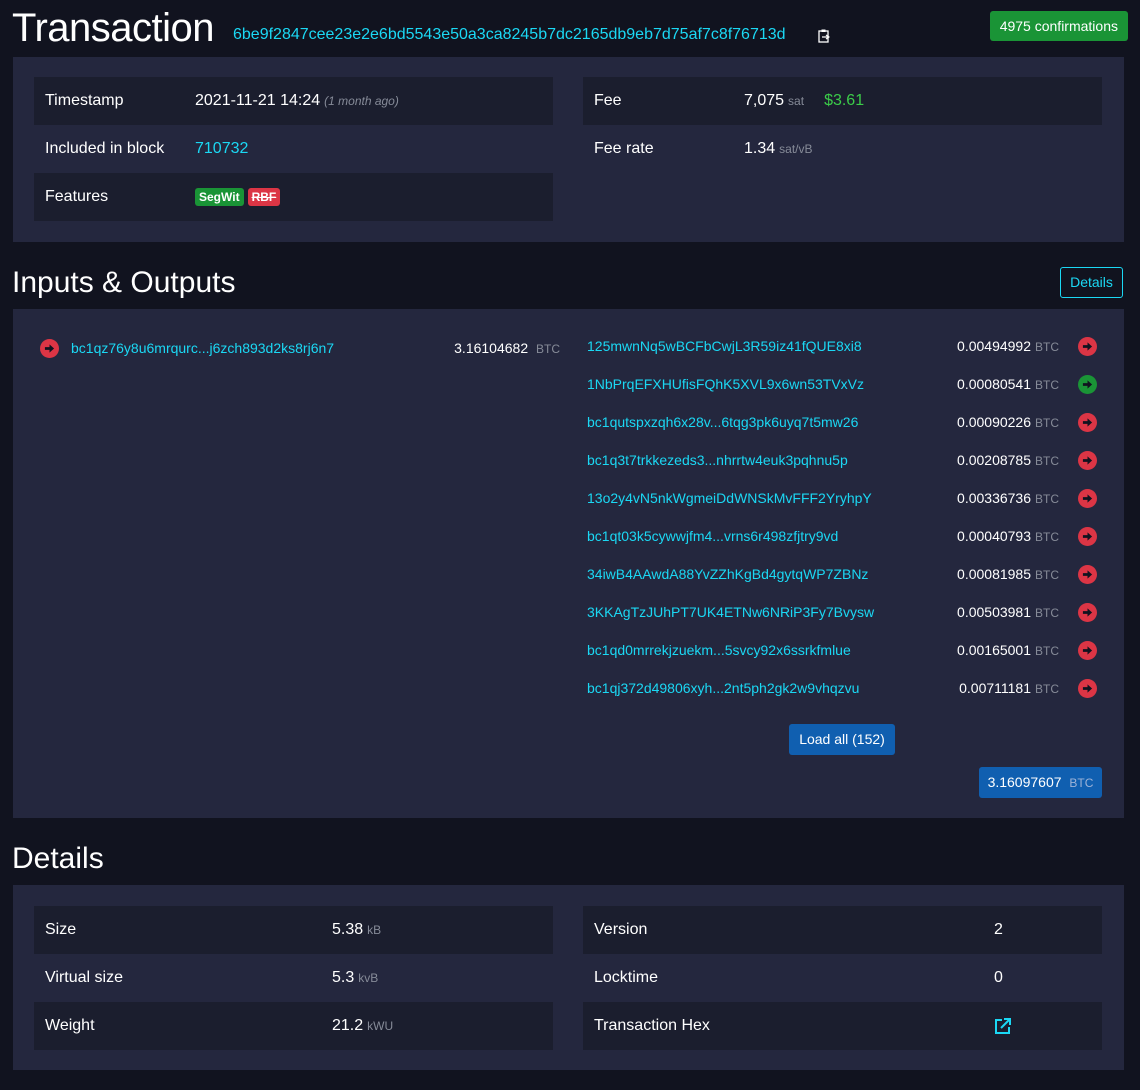  Describe the element at coordinates (727, 574) in the screenshot. I see `output-address: 34iwB4AAwdA88YvZZhKgBd4gytqWP7ZBNz` at that location.